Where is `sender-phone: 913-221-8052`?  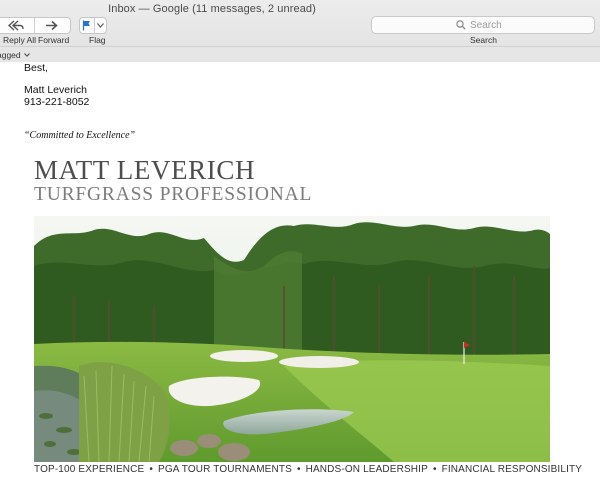
sender-phone: 913-221-8052 is located at coordinates (57, 102).